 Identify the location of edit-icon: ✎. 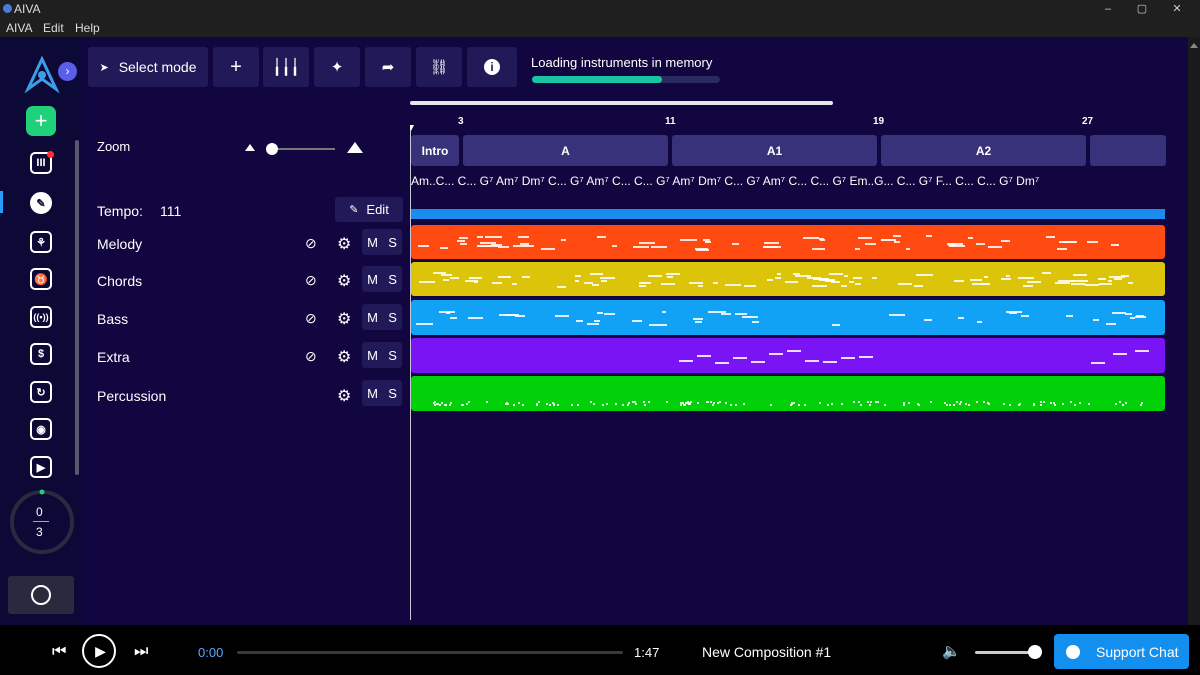
(41, 203).